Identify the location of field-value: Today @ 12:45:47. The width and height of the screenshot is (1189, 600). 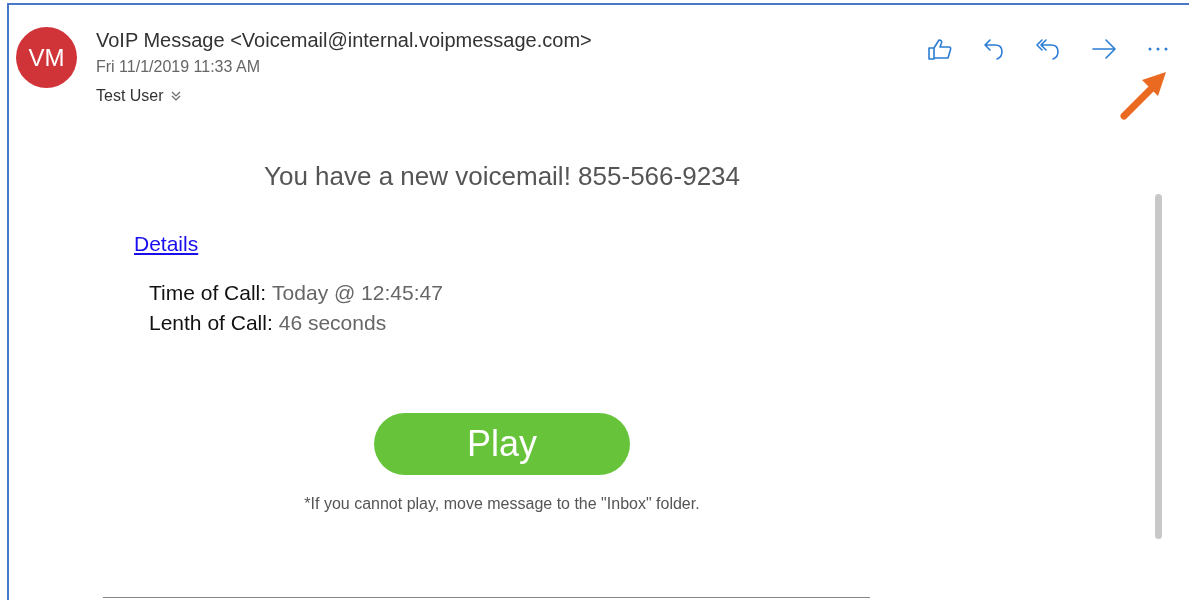
(357, 292).